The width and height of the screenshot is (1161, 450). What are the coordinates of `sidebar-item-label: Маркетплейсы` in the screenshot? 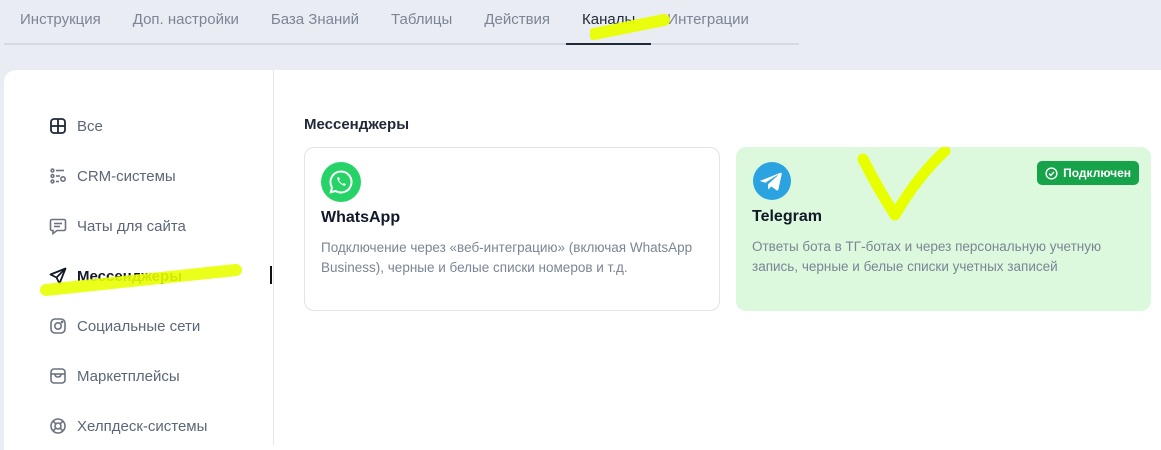 It's located at (128, 376).